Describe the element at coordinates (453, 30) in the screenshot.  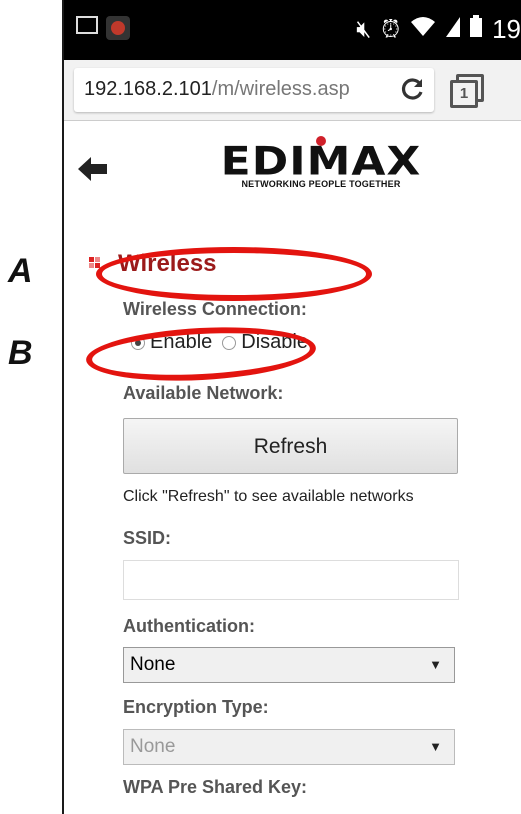
I see `signal-icon` at that location.